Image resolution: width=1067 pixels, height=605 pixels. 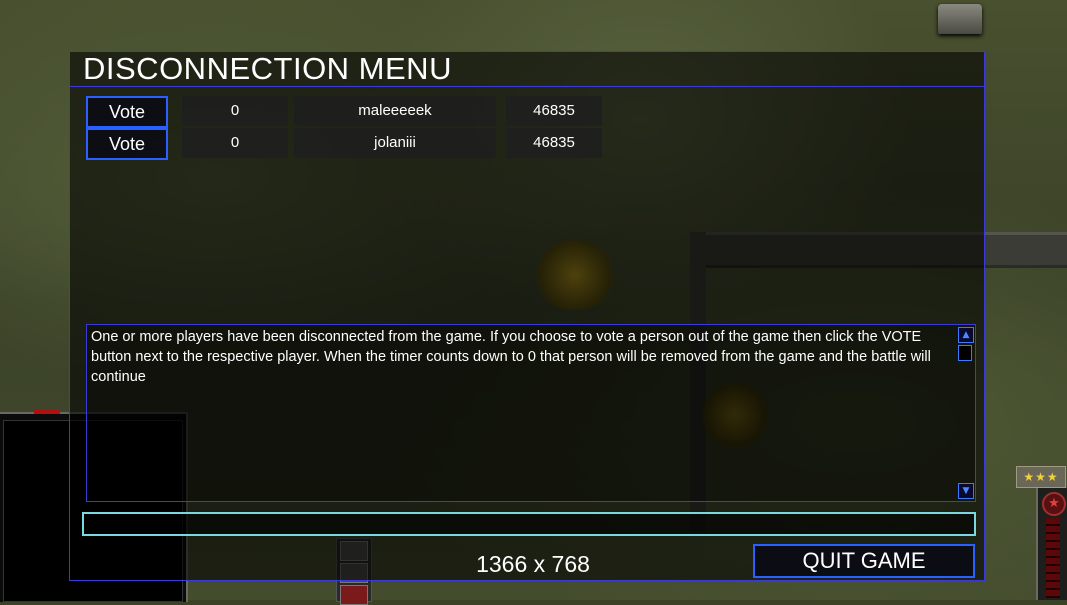 I want to click on player-name: maleeeeek, so click(x=395, y=111).